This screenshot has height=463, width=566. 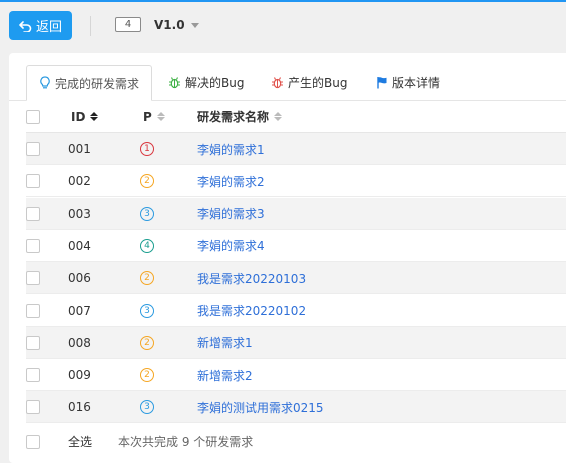 I want to click on back-button: 返回, so click(x=40, y=25).